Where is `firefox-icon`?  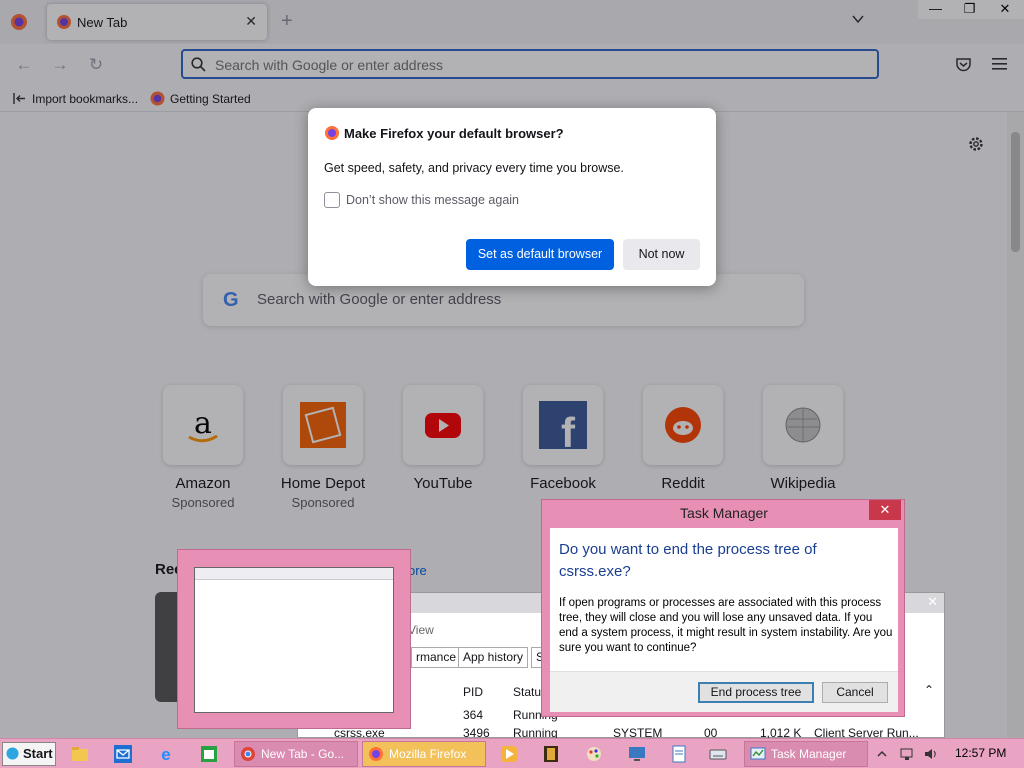 firefox-icon is located at coordinates (376, 754).